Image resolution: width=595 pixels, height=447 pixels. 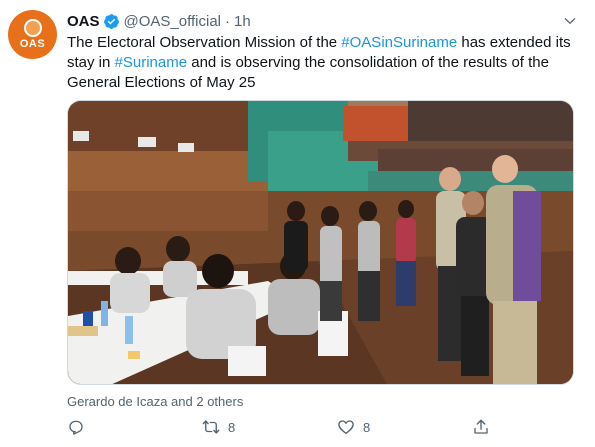 I want to click on like-button: 8, so click(x=353, y=427).